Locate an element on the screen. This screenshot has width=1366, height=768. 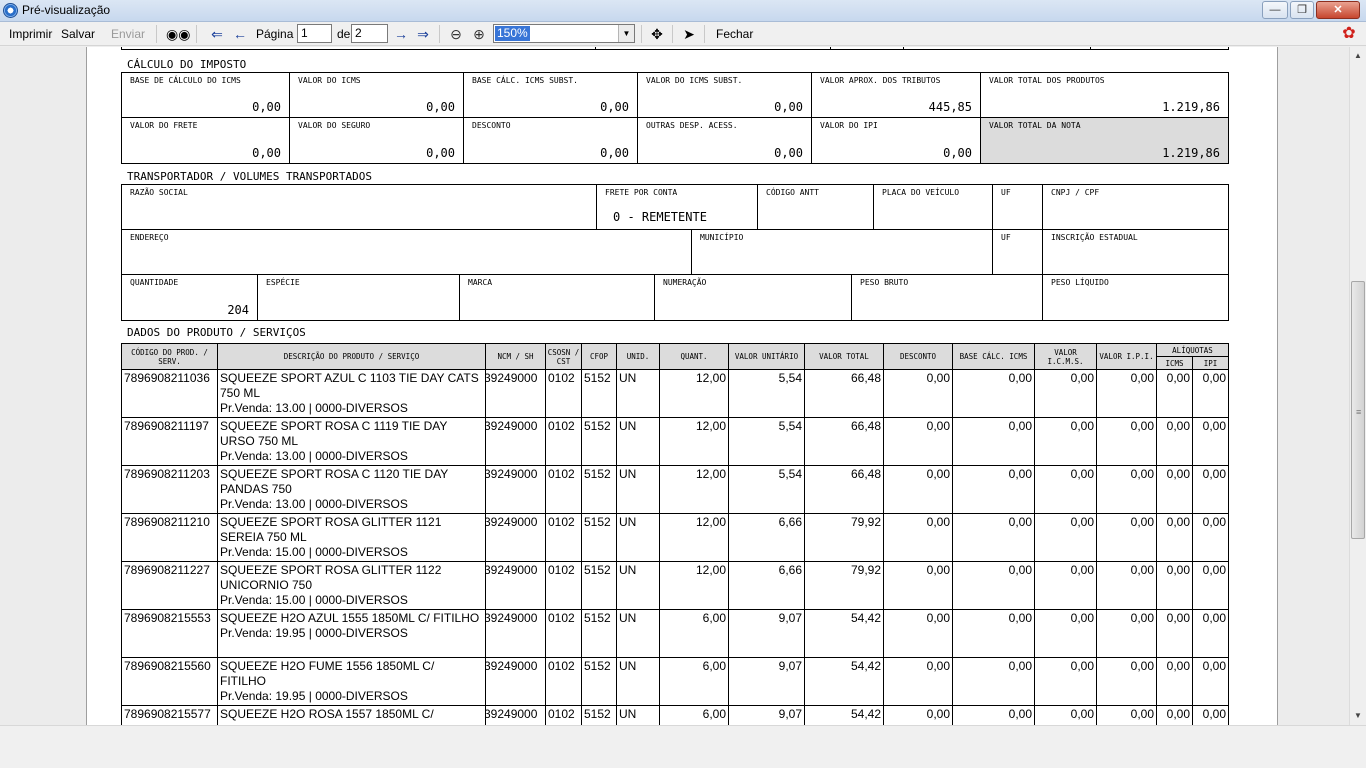
scroll-thumb: ≡ is located at coordinates (1358, 410).